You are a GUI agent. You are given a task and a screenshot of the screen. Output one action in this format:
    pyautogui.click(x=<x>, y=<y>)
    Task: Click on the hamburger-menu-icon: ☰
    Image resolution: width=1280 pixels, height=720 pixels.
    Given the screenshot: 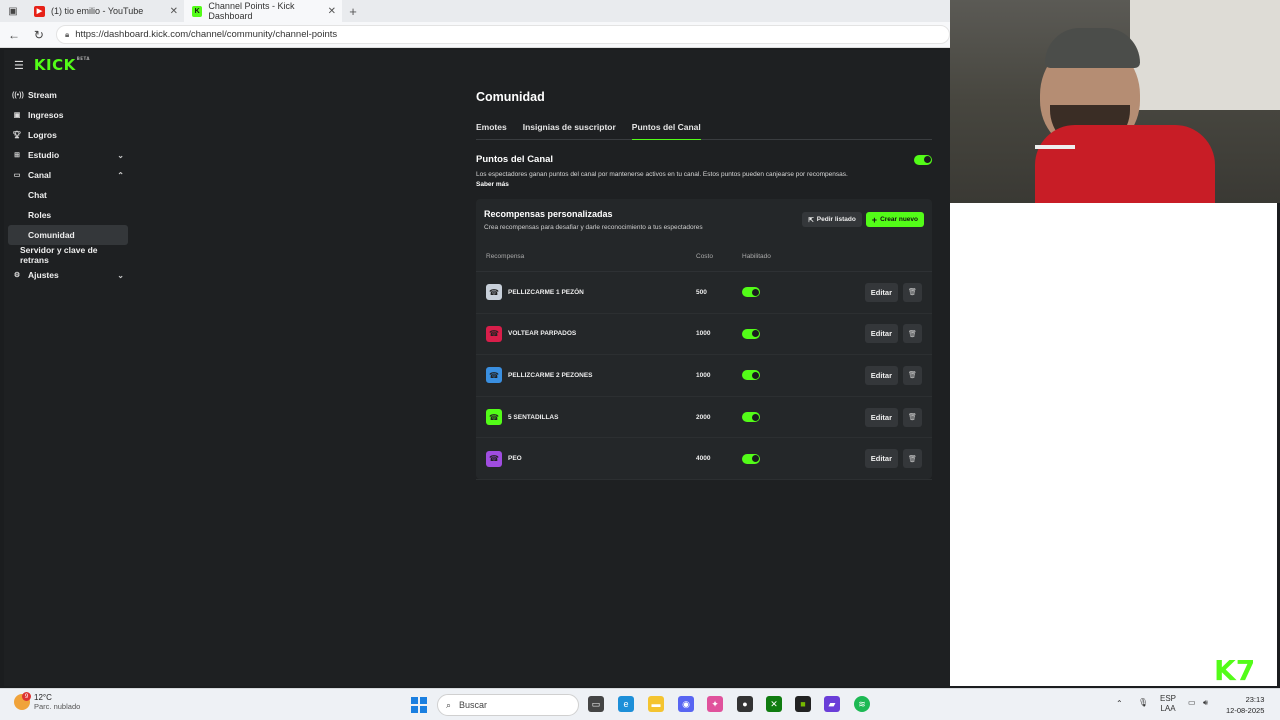 What is the action you would take?
    pyautogui.click(x=19, y=65)
    